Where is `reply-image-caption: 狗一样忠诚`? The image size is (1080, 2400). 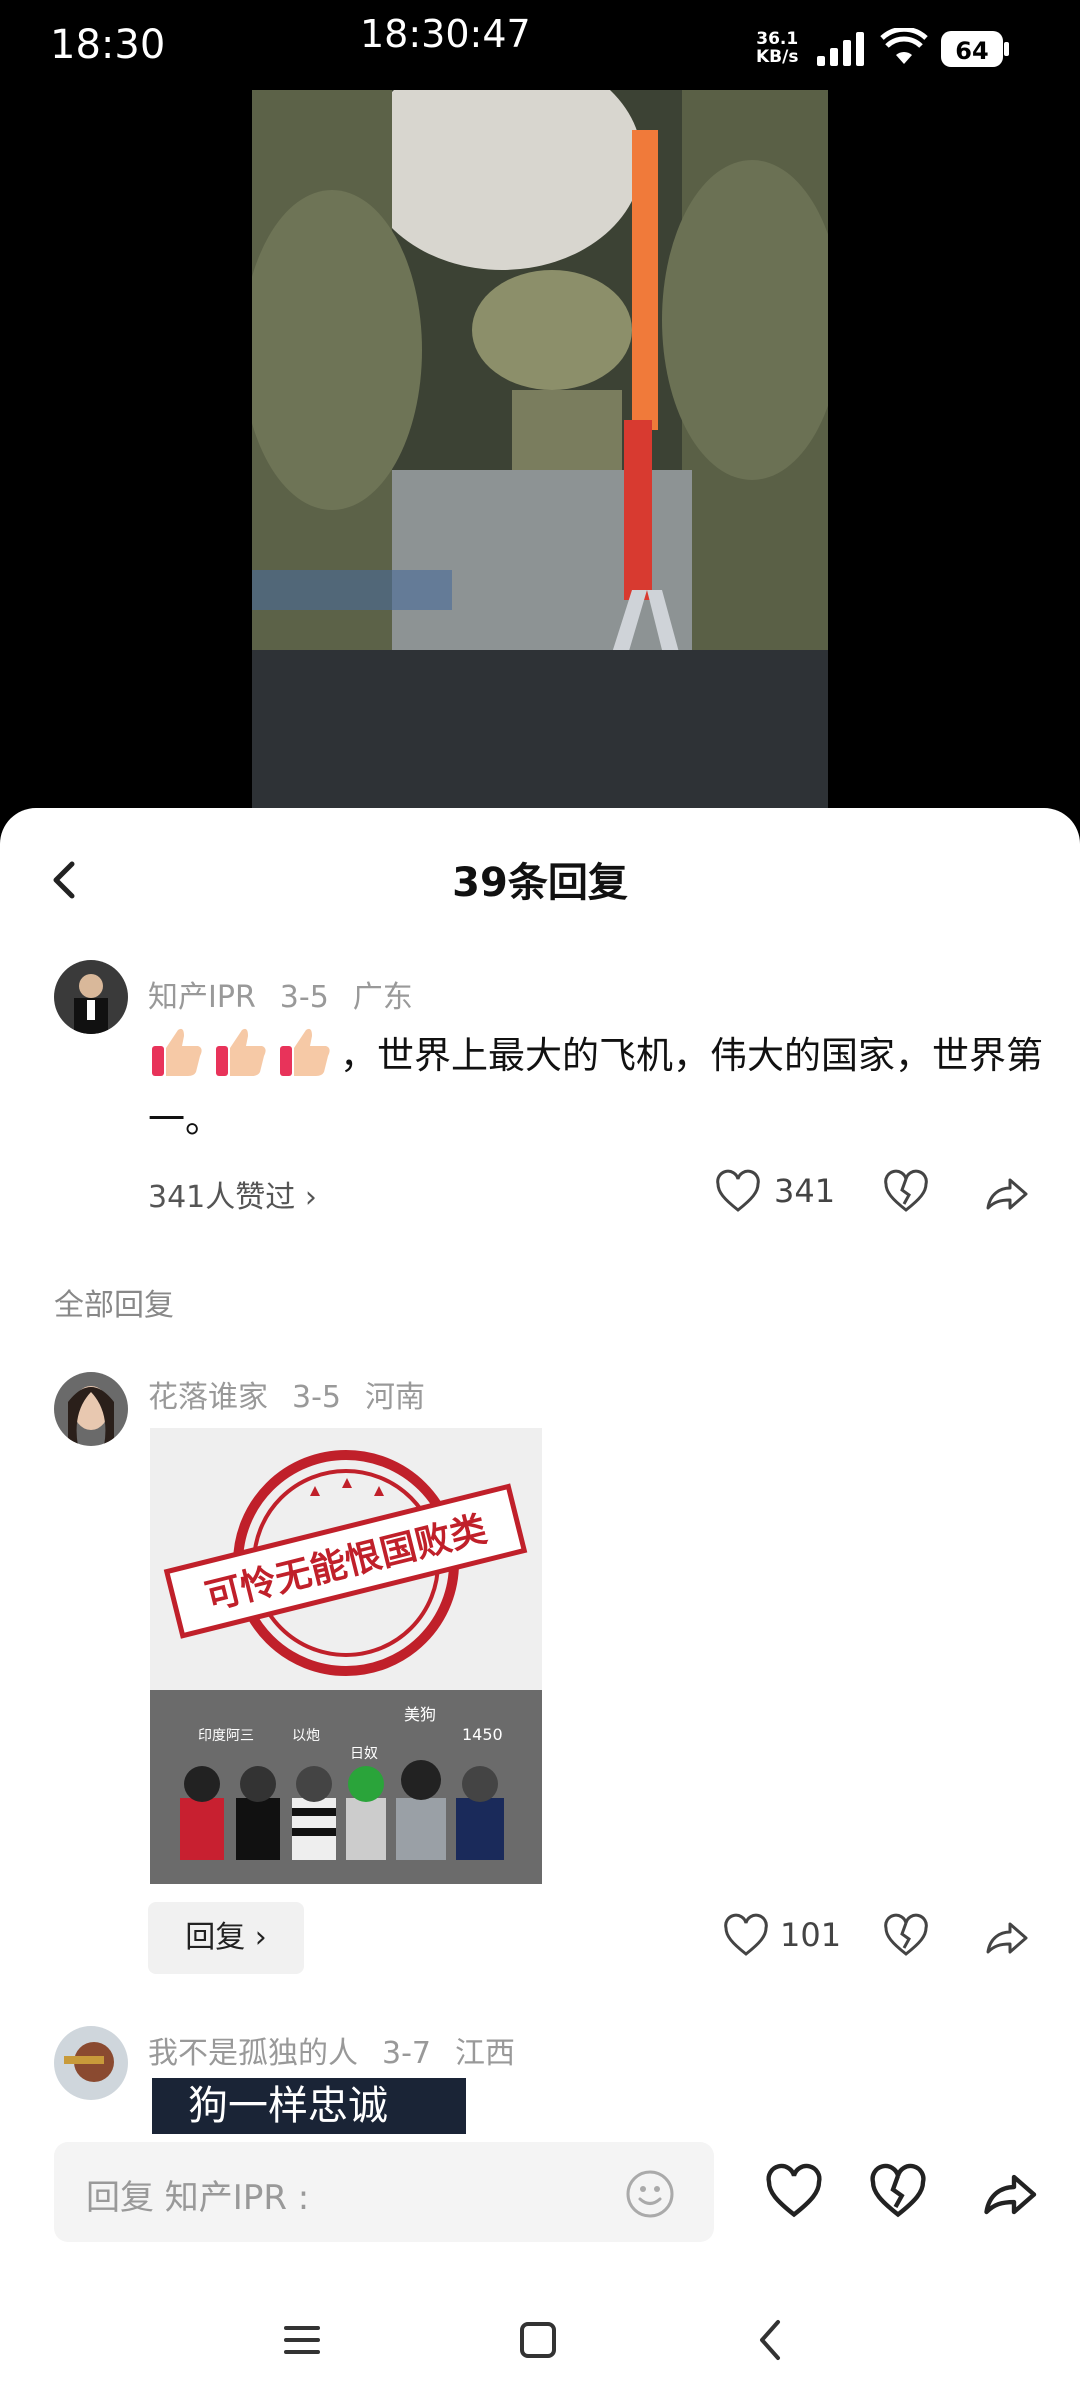 reply-image-caption: 狗一样忠诚 is located at coordinates (309, 2106).